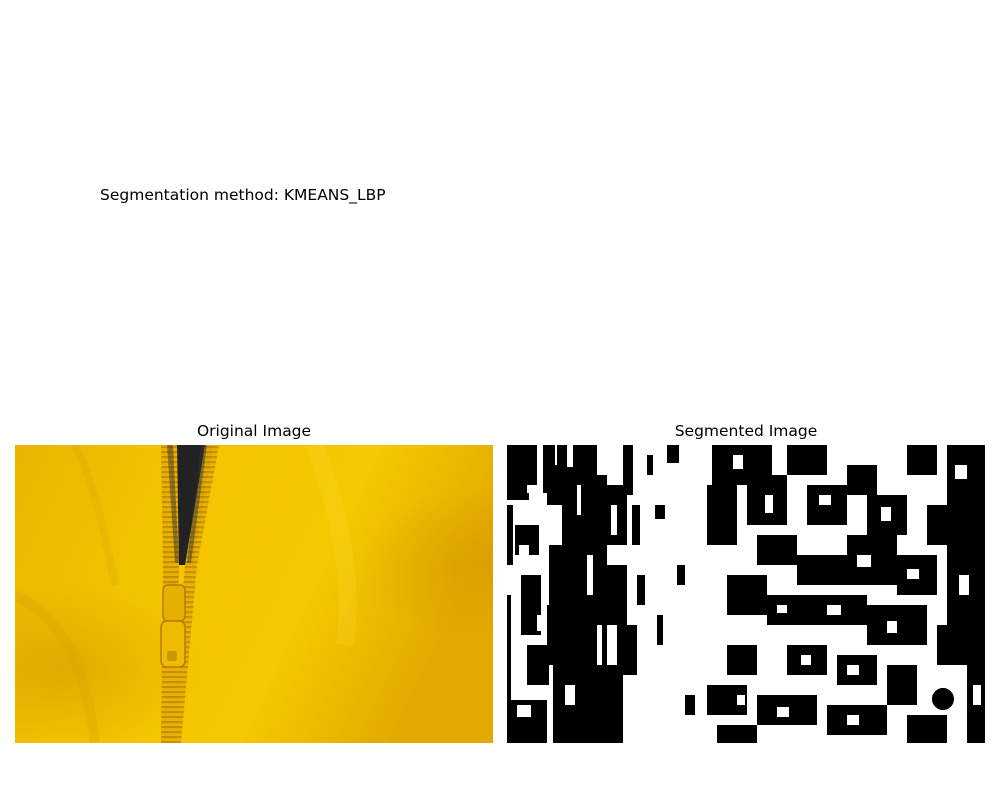 The height and width of the screenshot is (800, 1000). I want to click on original-image-title: Original Image, so click(254, 431).